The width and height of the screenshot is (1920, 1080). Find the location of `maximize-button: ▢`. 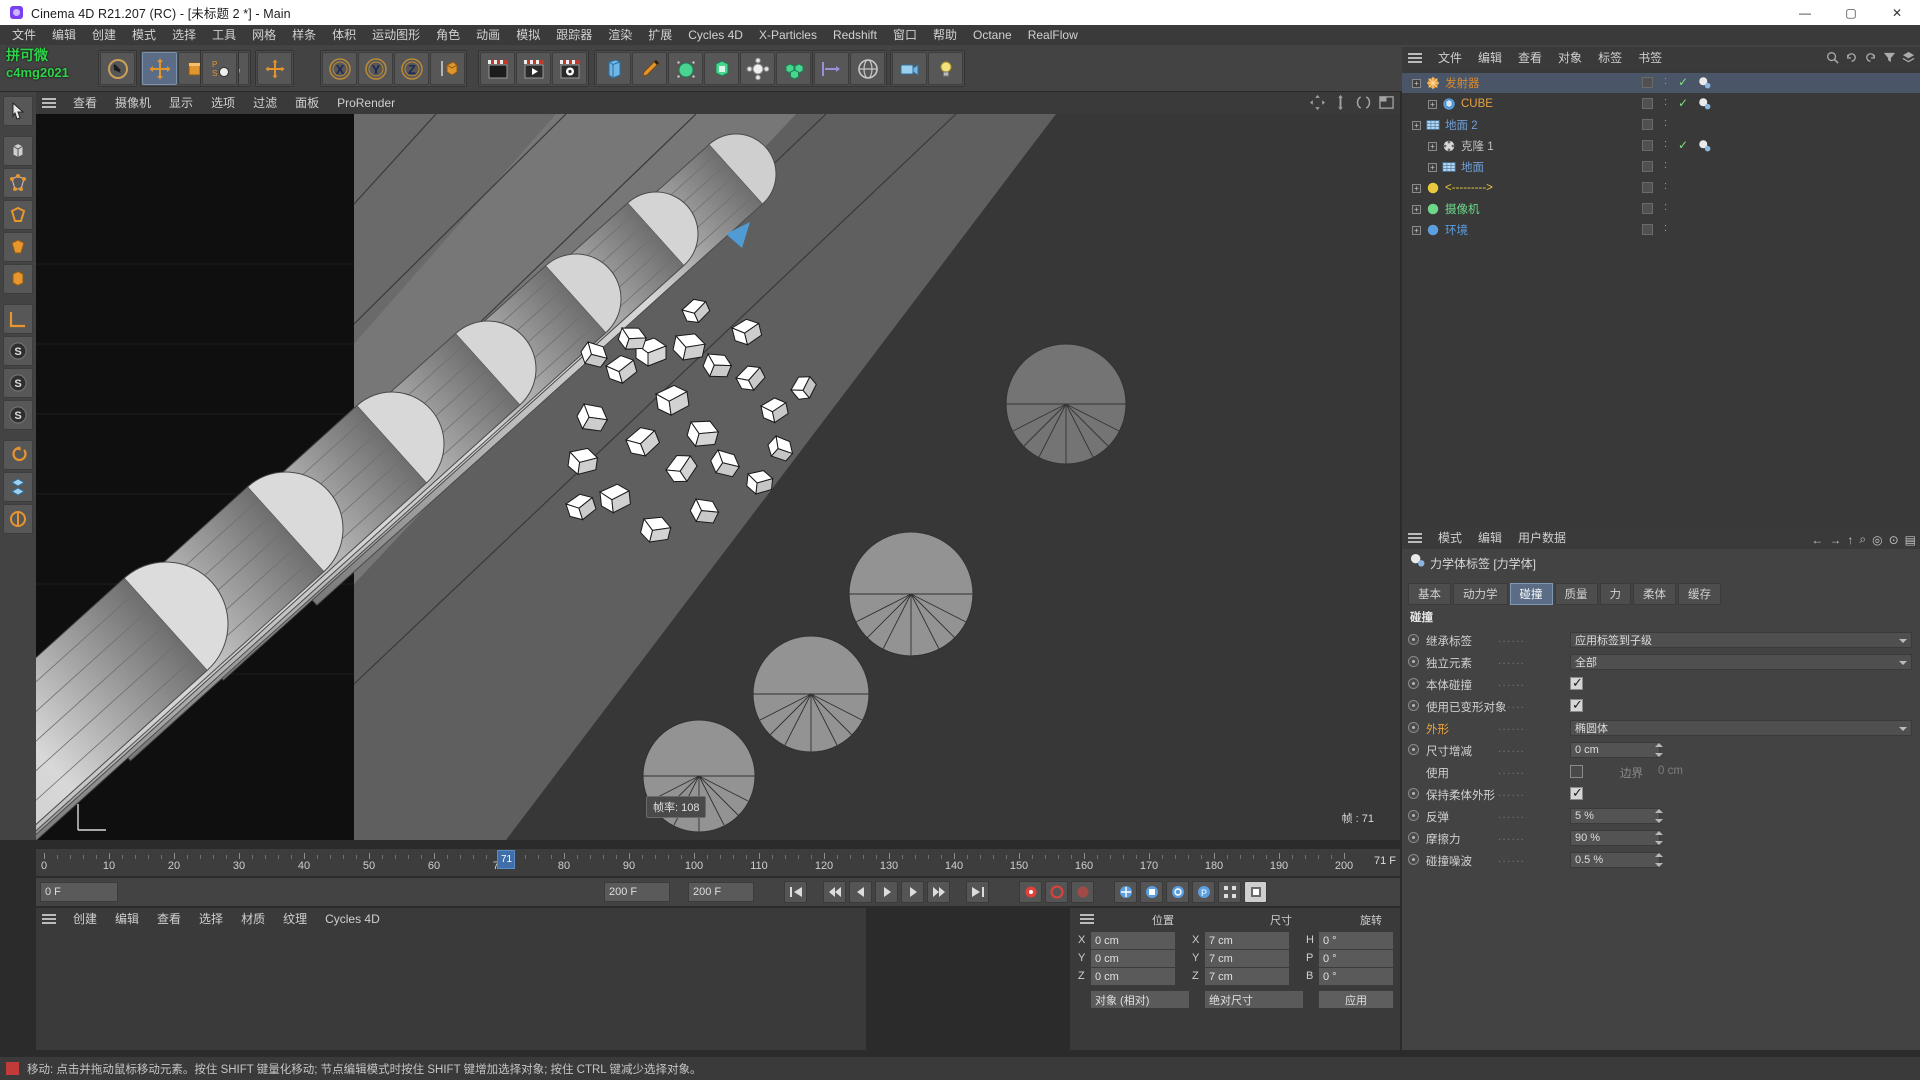

maximize-button: ▢ is located at coordinates (1851, 12).